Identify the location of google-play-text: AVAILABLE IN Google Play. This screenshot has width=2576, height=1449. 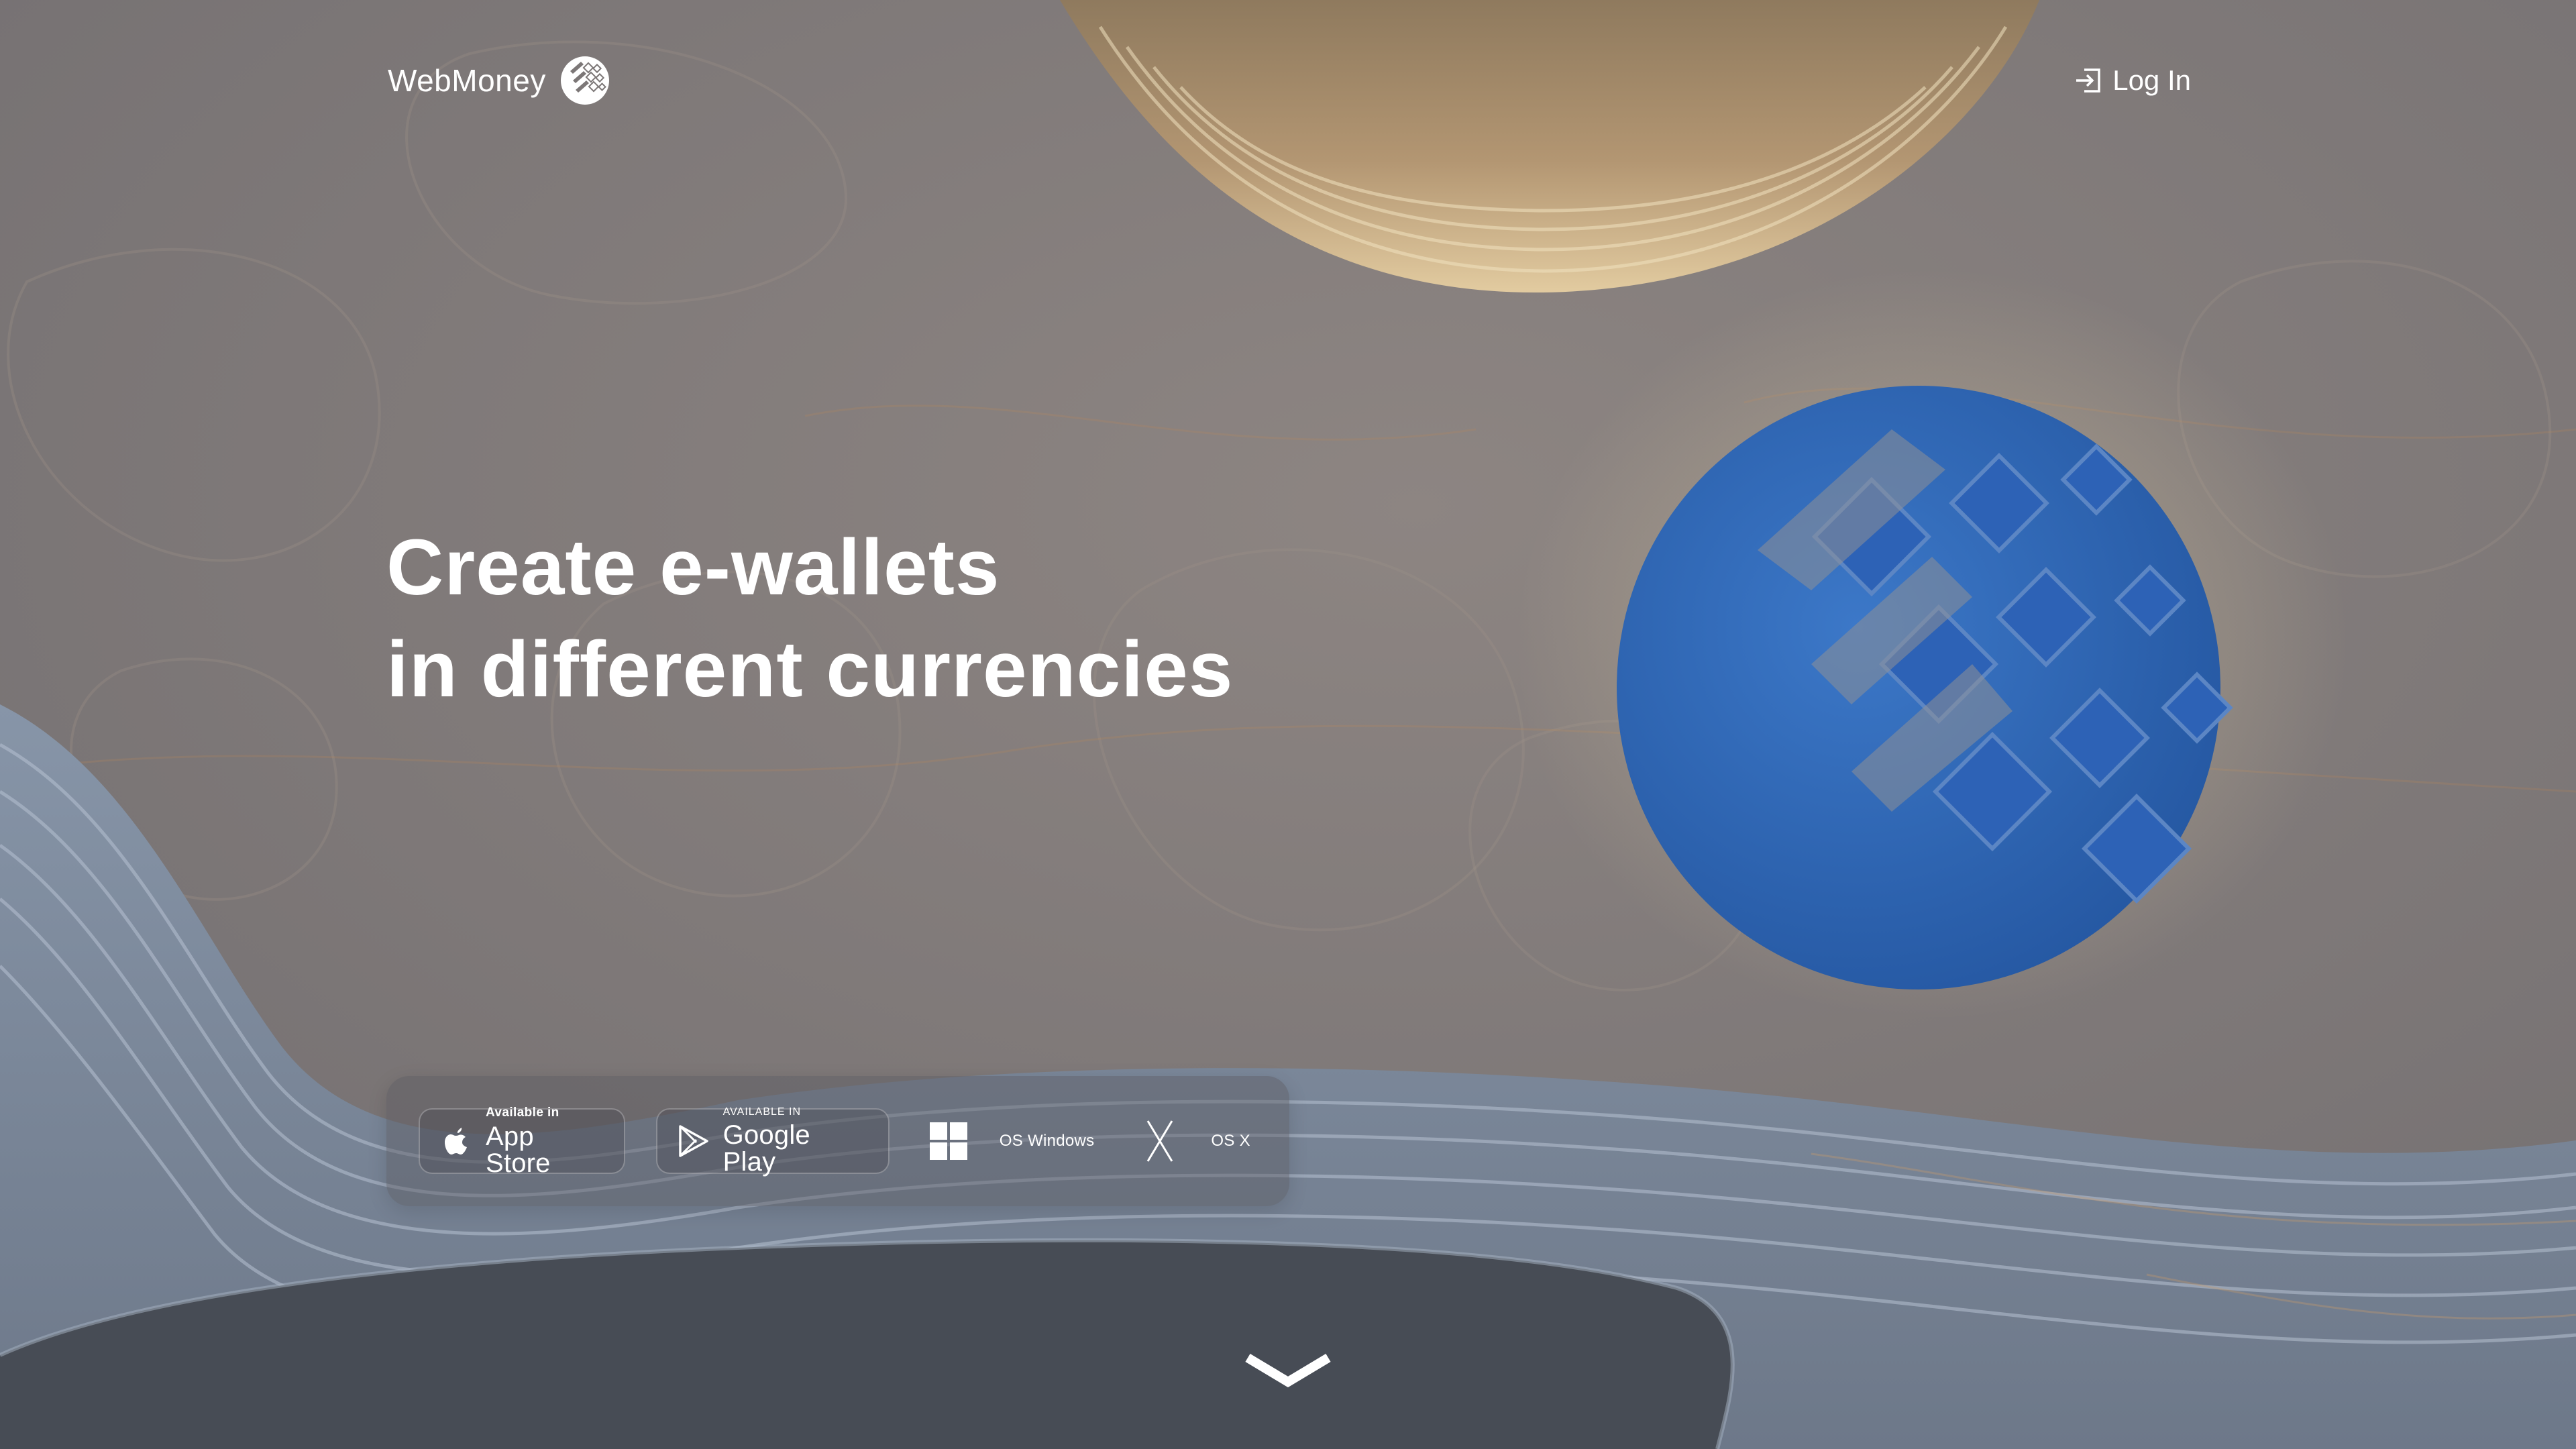
(796, 1141).